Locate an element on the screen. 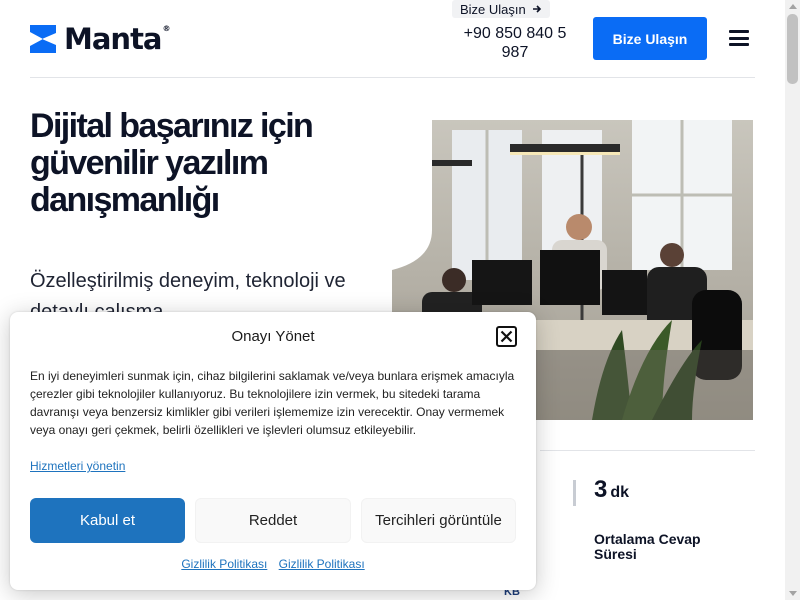 This screenshot has height=600, width=800. page-scrollbar is located at coordinates (792, 300).